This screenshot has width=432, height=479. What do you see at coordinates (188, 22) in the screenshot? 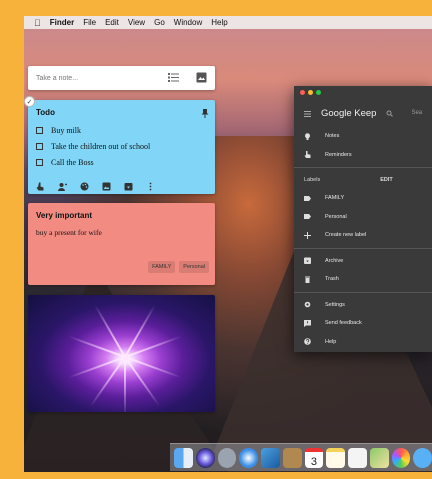
I see `menu-window: Window` at bounding box center [188, 22].